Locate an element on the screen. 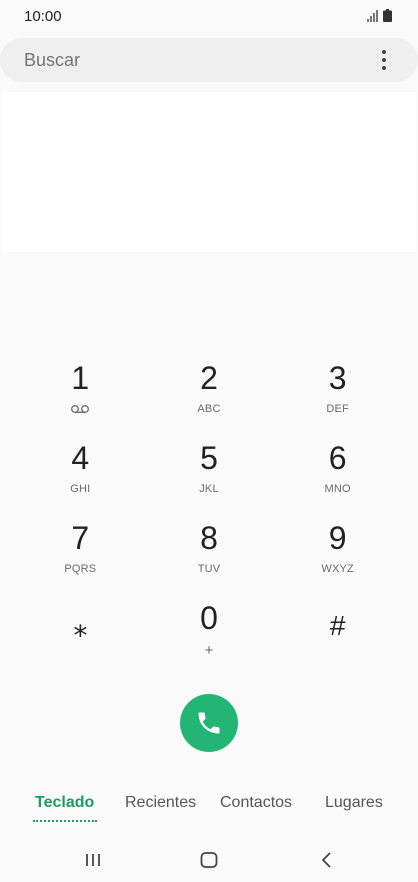 The height and width of the screenshot is (882, 418). tab-contacts: Contactos is located at coordinates (256, 803).